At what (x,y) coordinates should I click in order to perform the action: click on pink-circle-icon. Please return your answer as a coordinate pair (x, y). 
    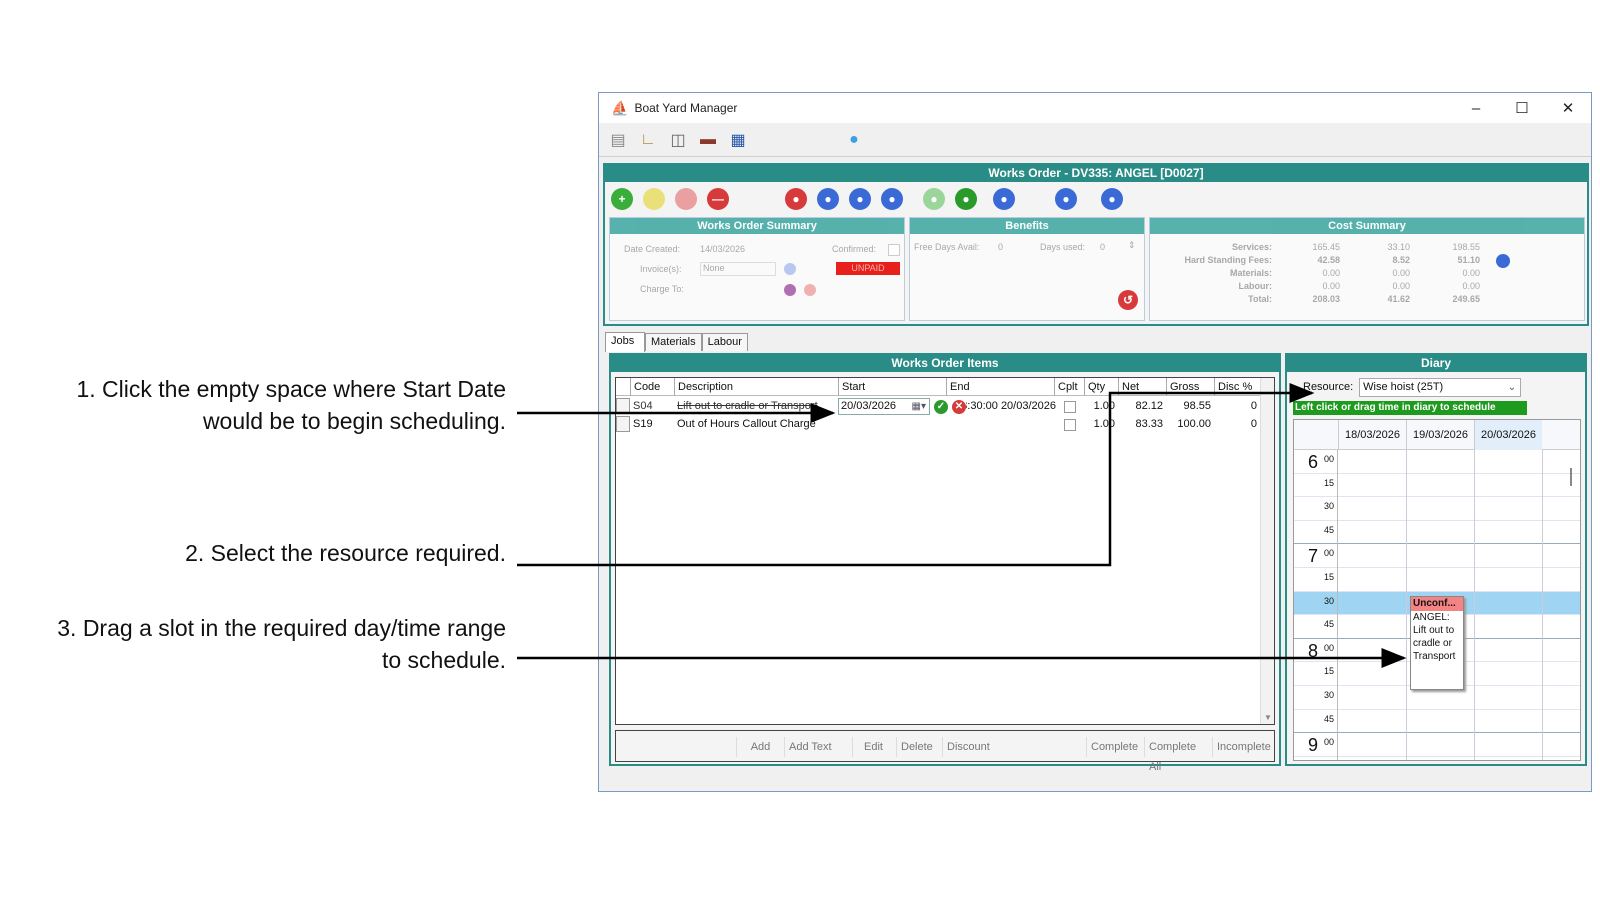
    Looking at the image, I should click on (686, 199).